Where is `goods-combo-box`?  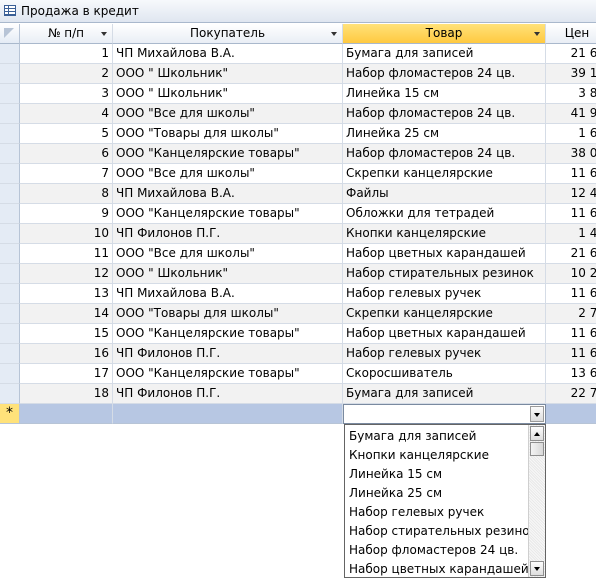 goods-combo-box is located at coordinates (444, 414).